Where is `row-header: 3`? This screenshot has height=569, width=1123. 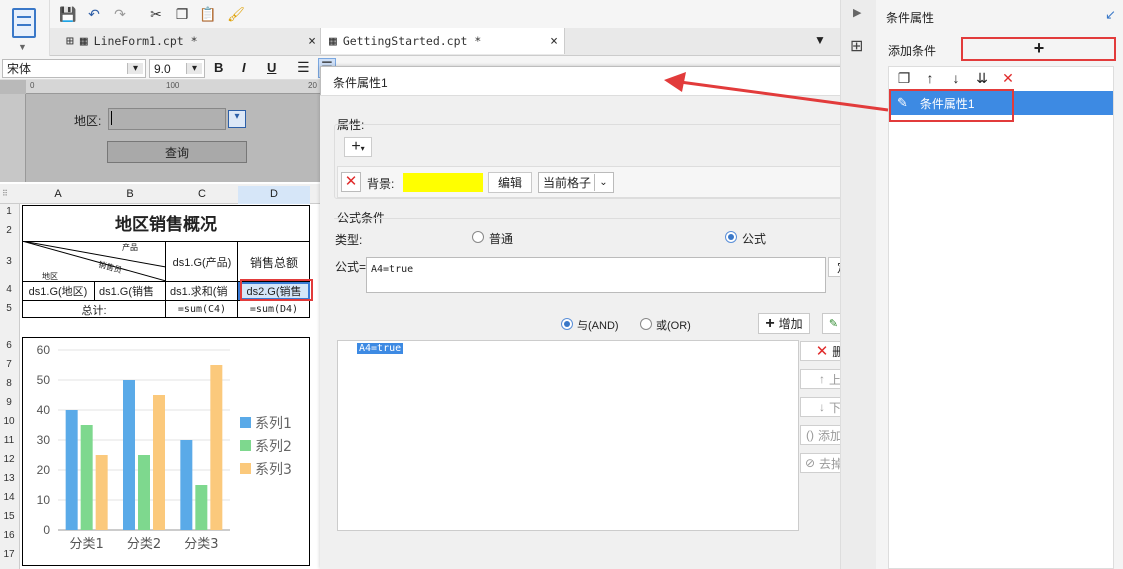 row-header: 3 is located at coordinates (9, 261).